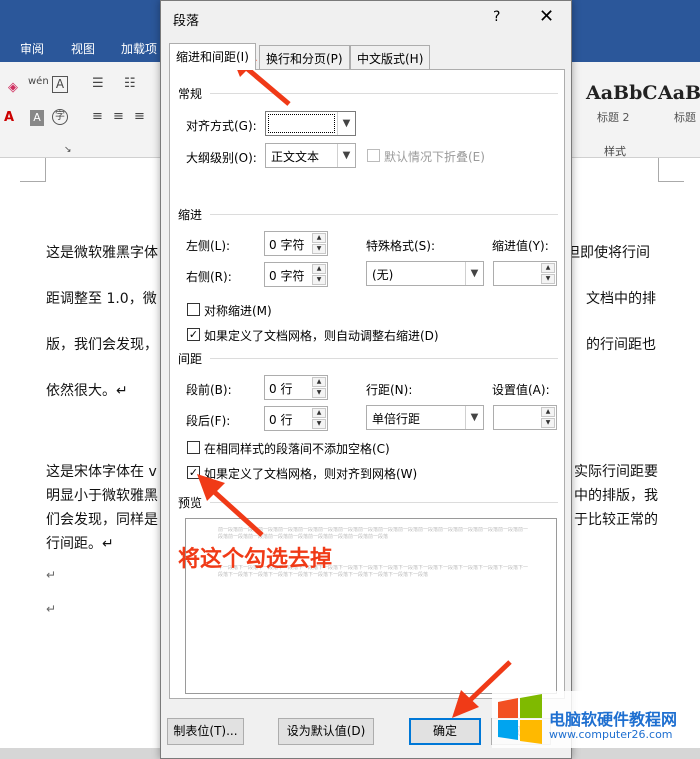 This screenshot has width=700, height=759. I want to click on annotation-text: 将这个勾选去掉, so click(255, 559).